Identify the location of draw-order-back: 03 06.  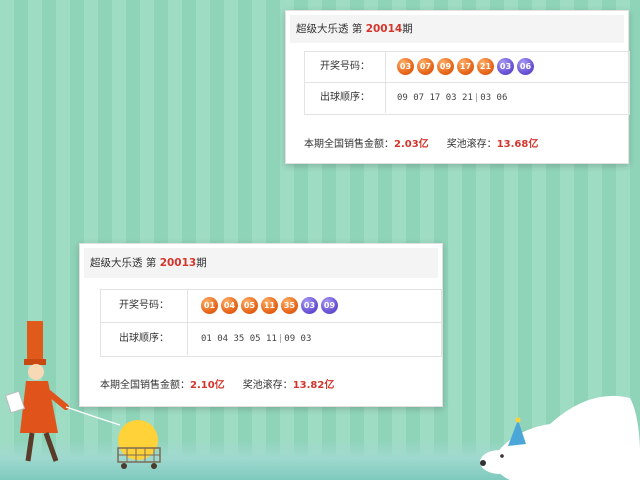
(494, 98).